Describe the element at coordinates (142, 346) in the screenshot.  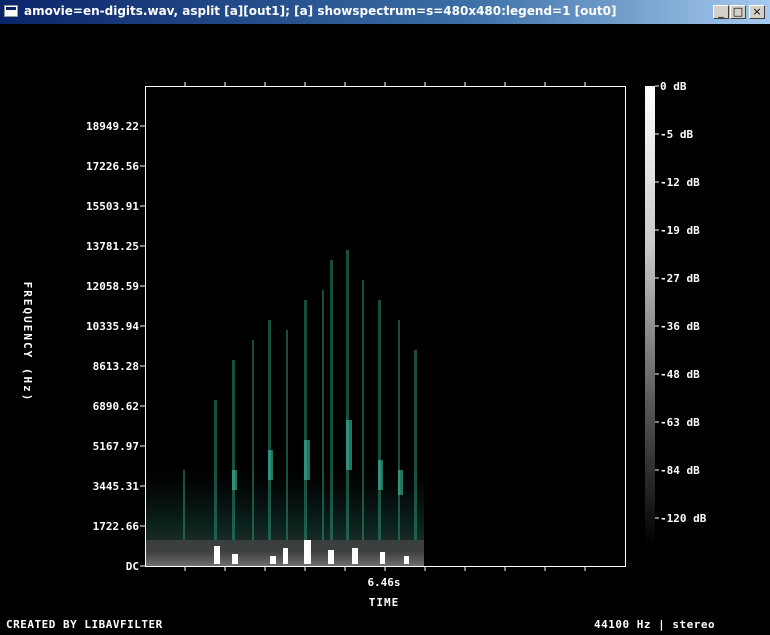
I see `frequency-ticks` at that location.